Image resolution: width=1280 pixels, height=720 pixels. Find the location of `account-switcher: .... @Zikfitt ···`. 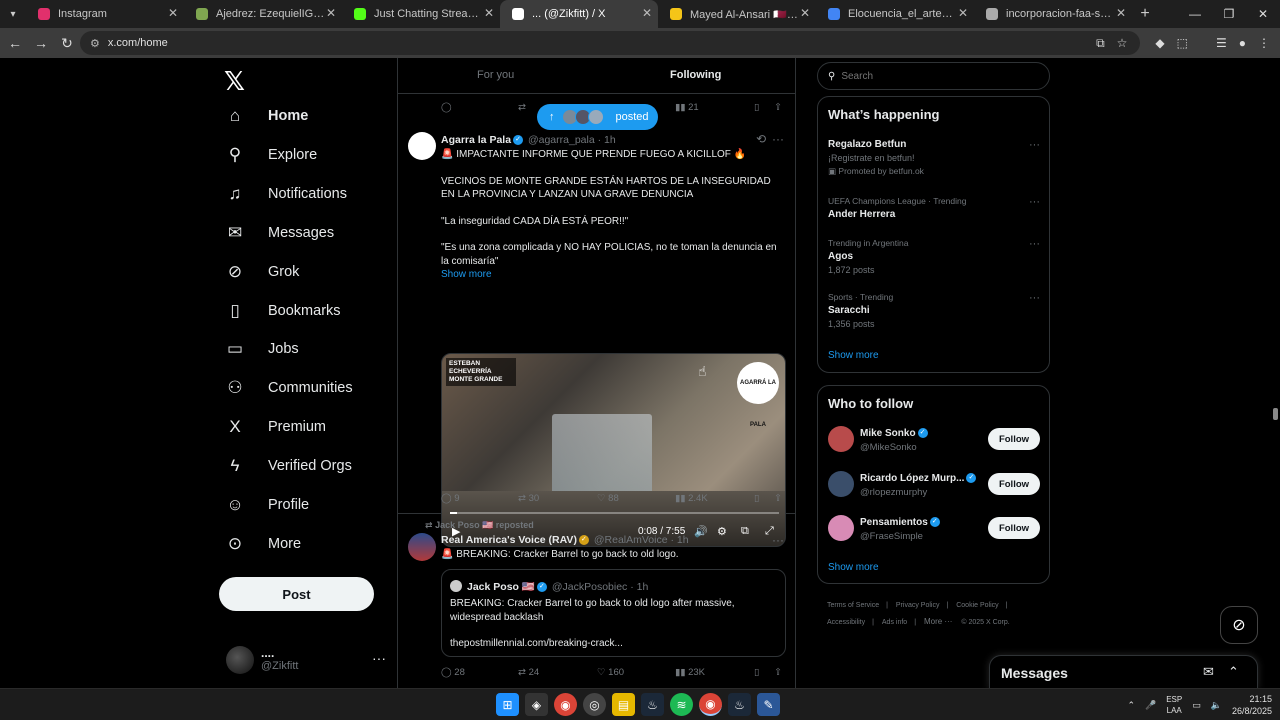

account-switcher: .... @Zikfitt ··· is located at coordinates (306, 660).